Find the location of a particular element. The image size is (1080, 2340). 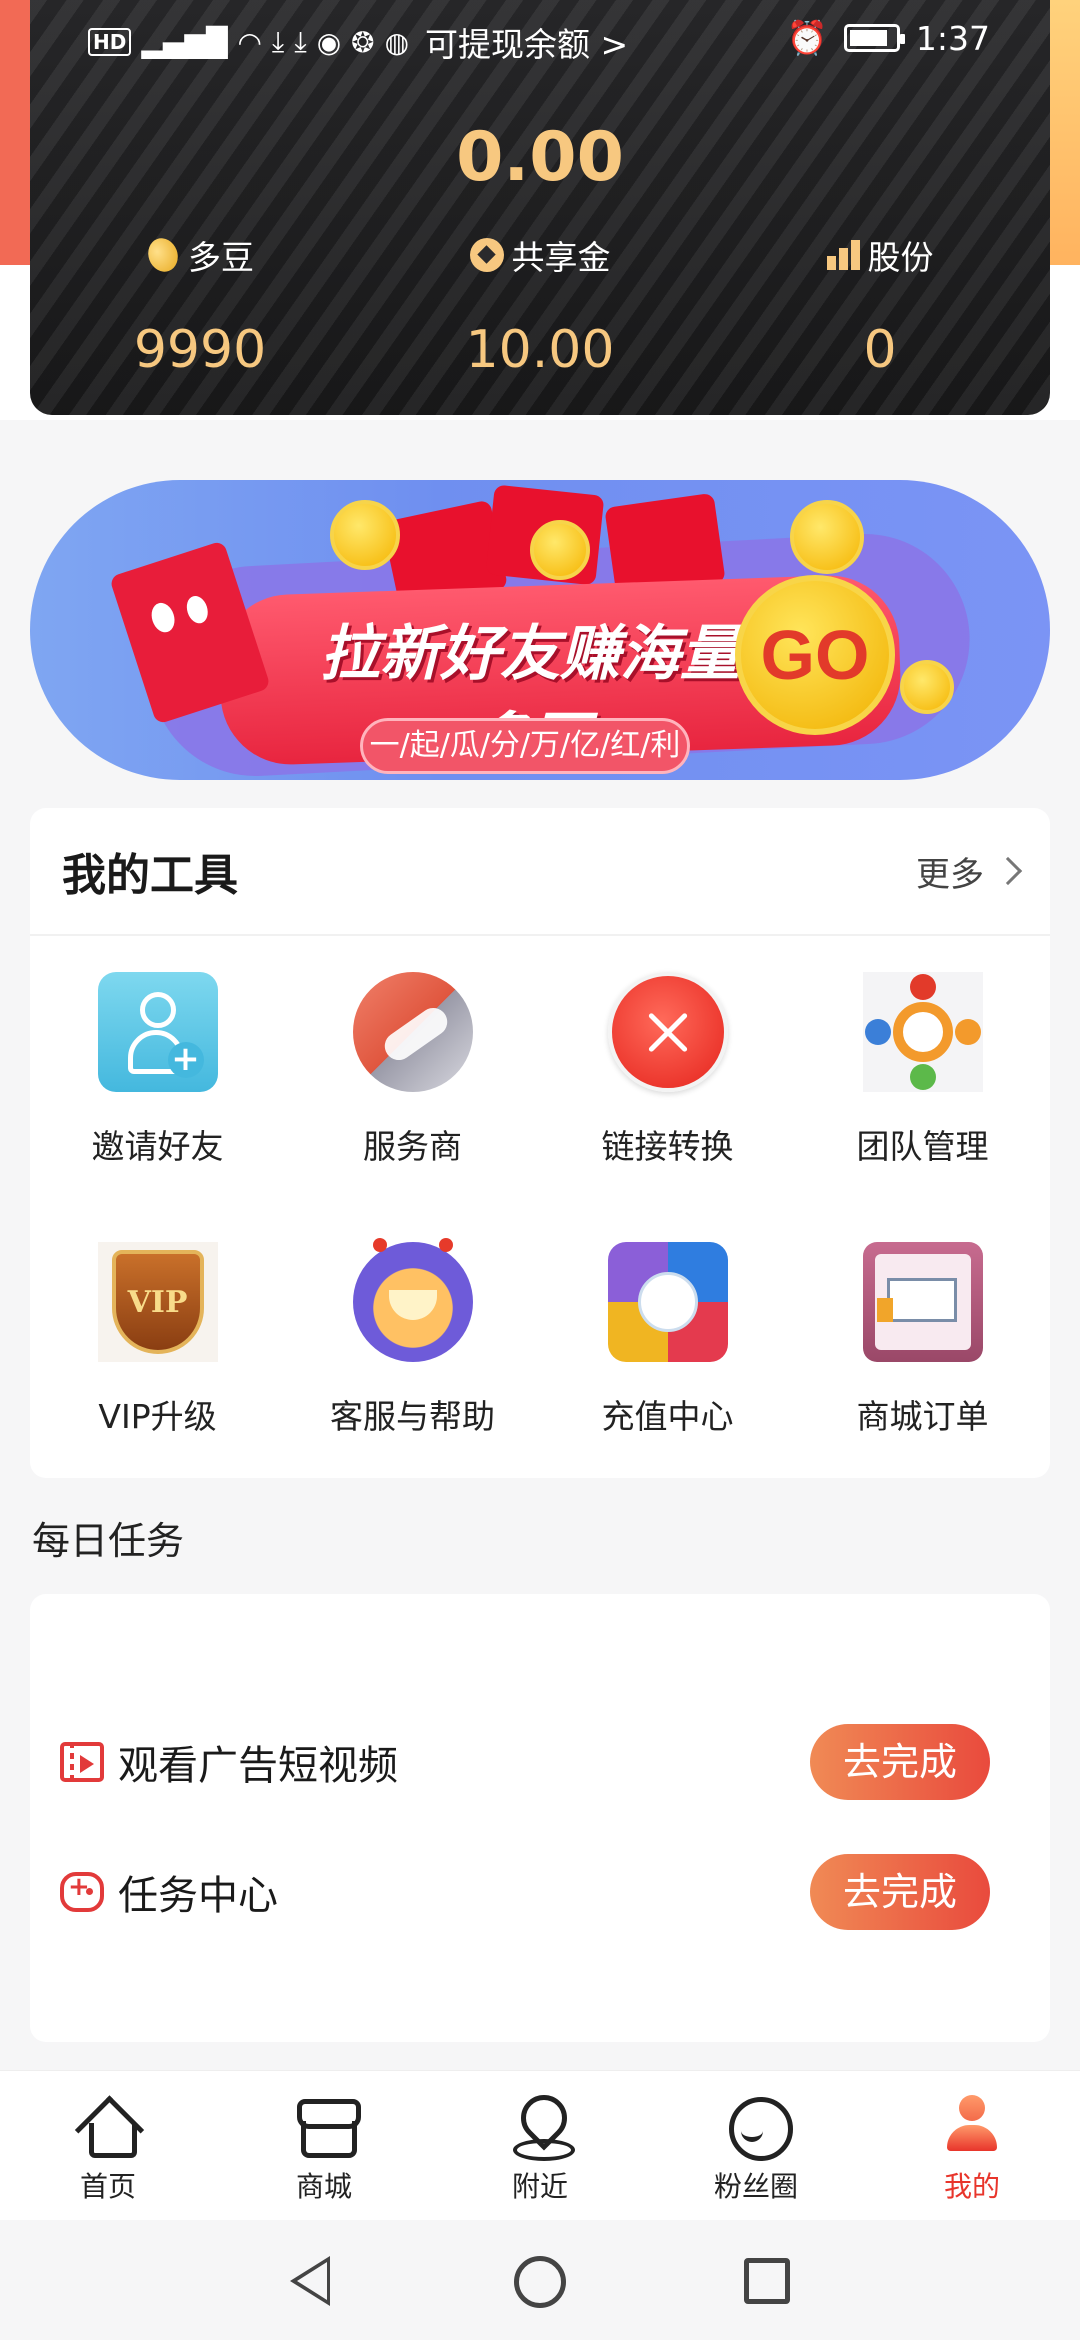

status-left: HD ▂▄▆█ ◠ ⤓ ⤓ ◉ ❂ ◍ 可提现余额 > is located at coordinates (358, 42).